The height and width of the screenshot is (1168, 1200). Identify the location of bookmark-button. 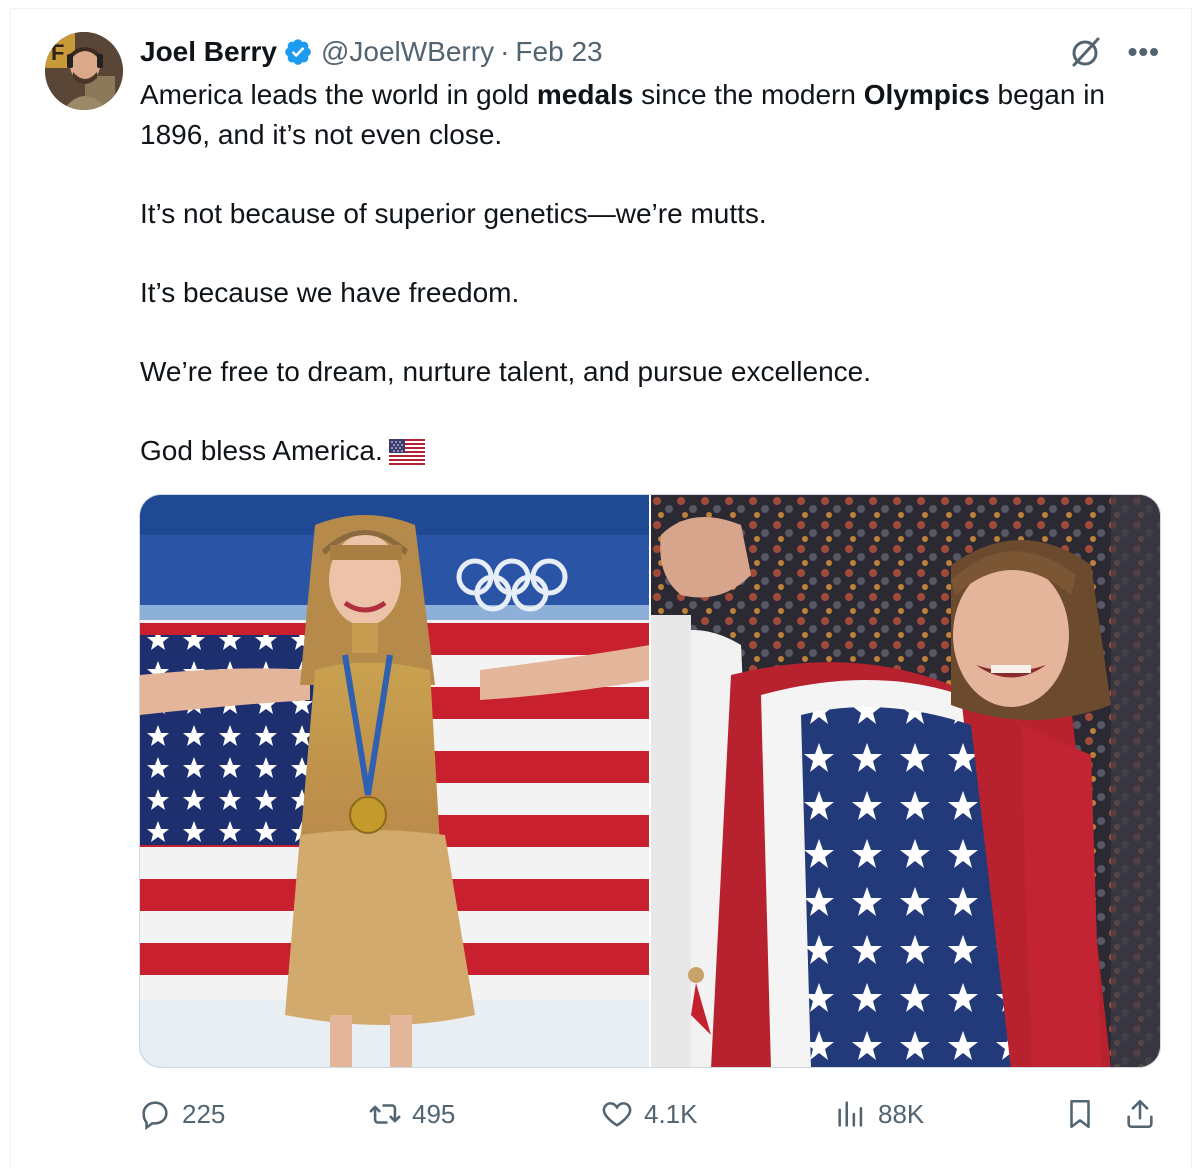
(1080, 1114).